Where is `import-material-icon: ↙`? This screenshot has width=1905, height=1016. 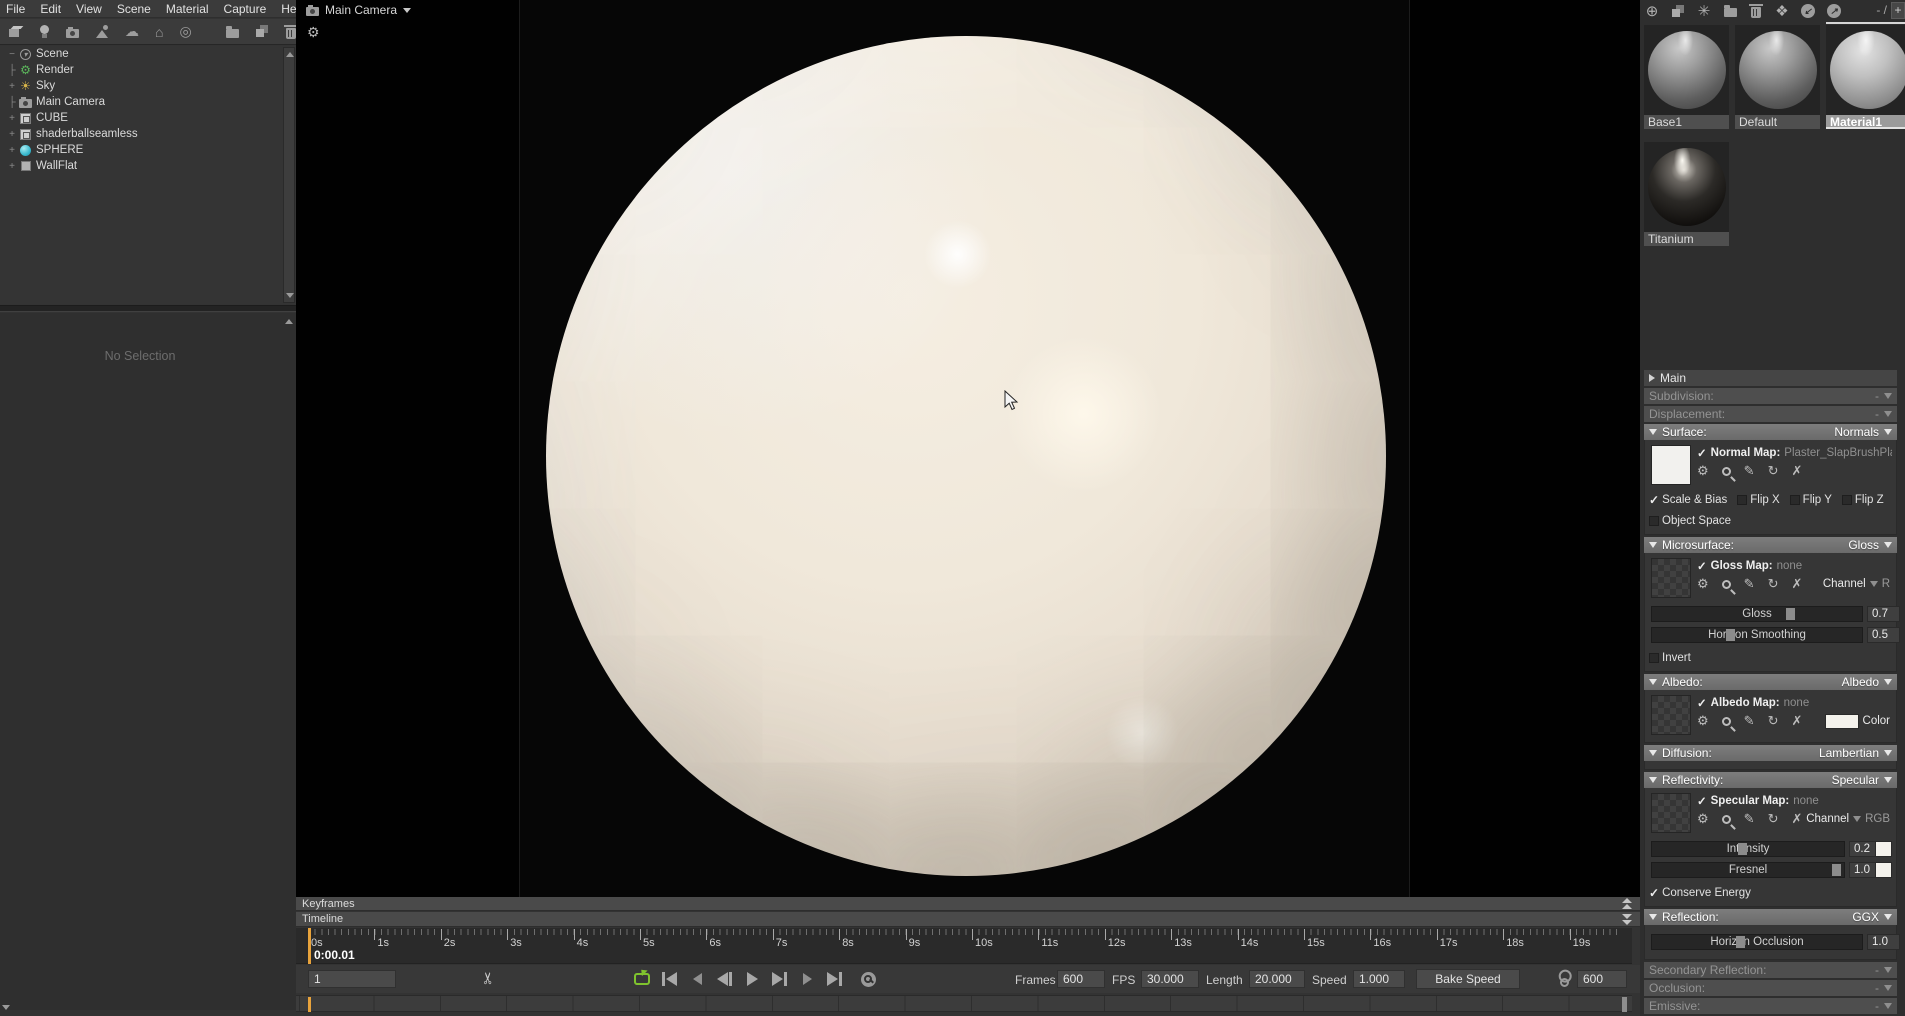 import-material-icon: ↙ is located at coordinates (1808, 11).